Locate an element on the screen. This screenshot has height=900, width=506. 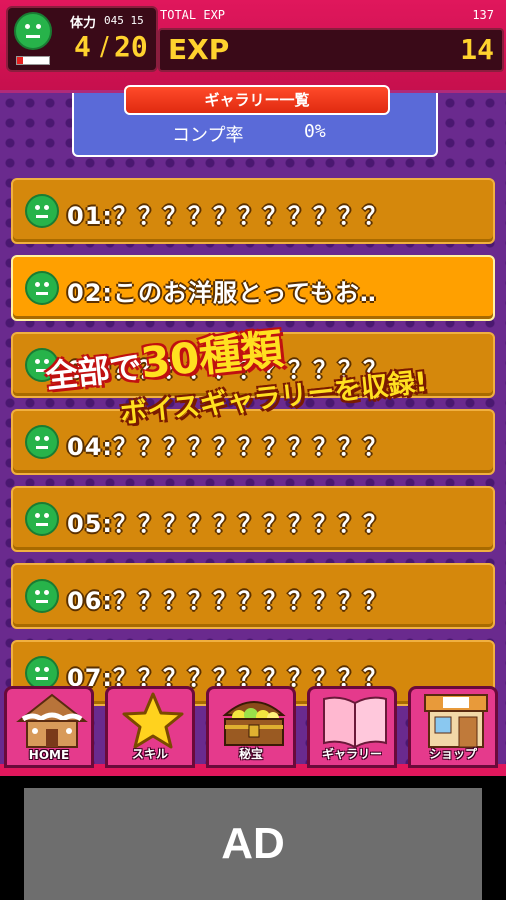
total-exp-label: TOTAL EXP is located at coordinates (193, 15).